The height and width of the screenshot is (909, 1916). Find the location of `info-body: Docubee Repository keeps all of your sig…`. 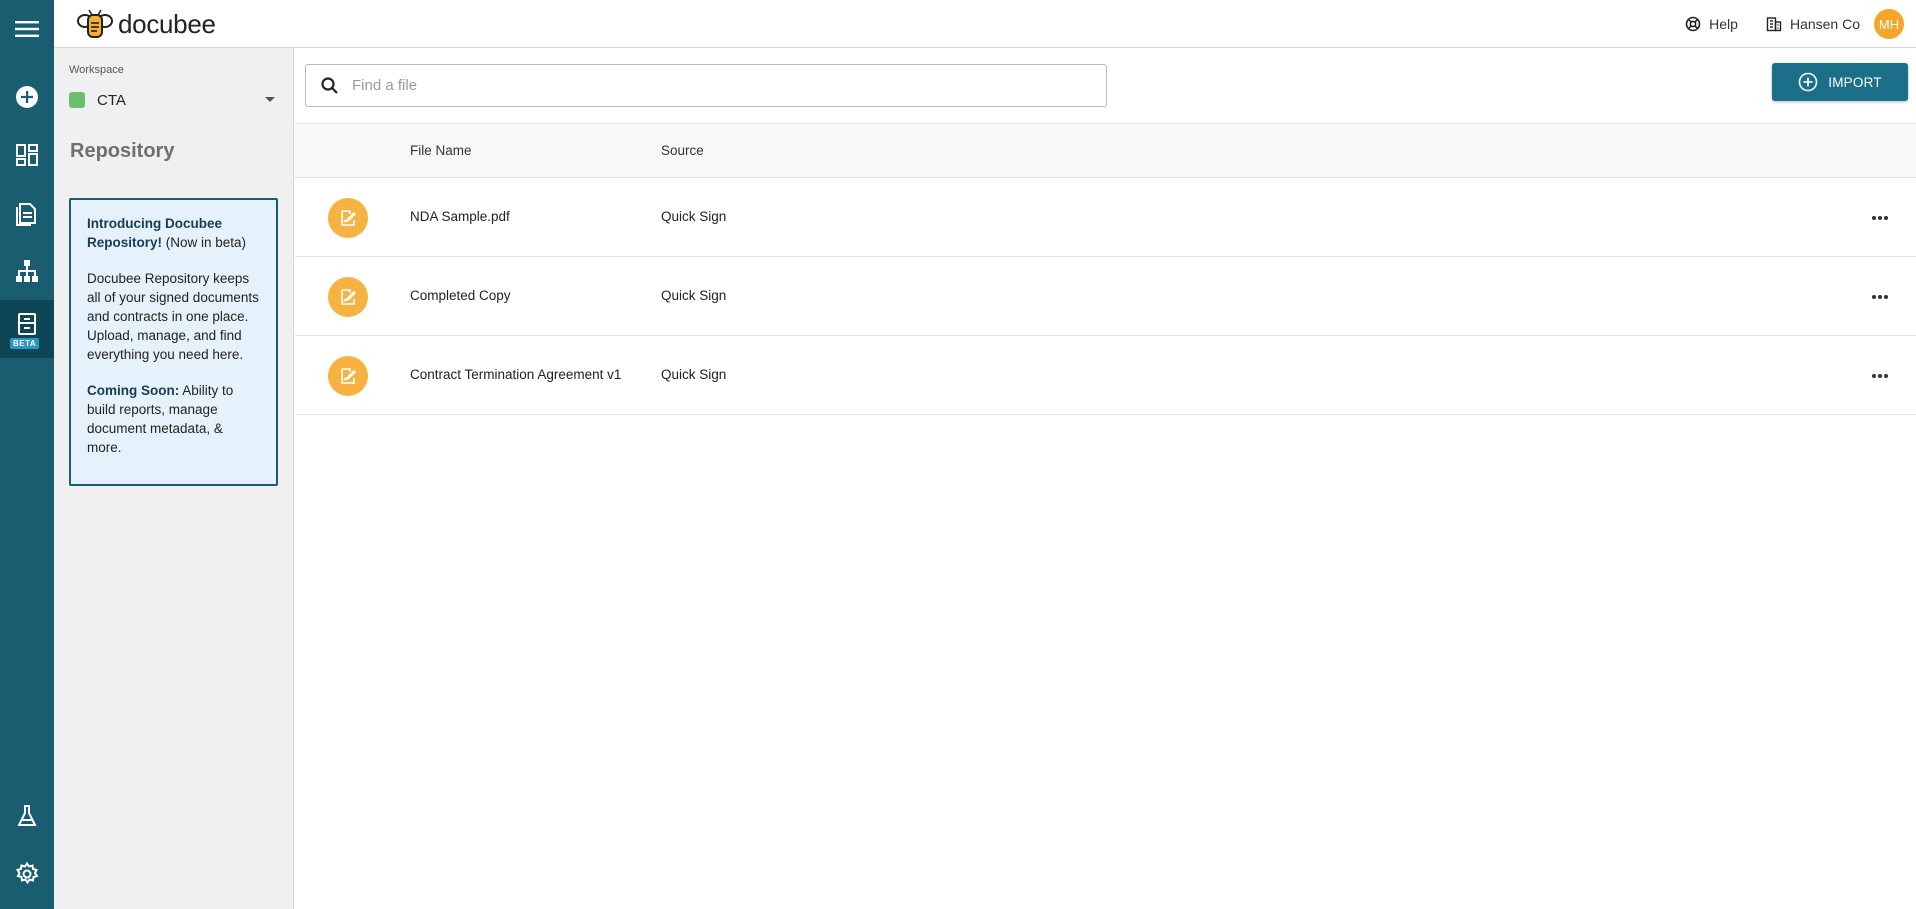

info-body: Docubee Repository keeps all of your sig… is located at coordinates (173, 316).